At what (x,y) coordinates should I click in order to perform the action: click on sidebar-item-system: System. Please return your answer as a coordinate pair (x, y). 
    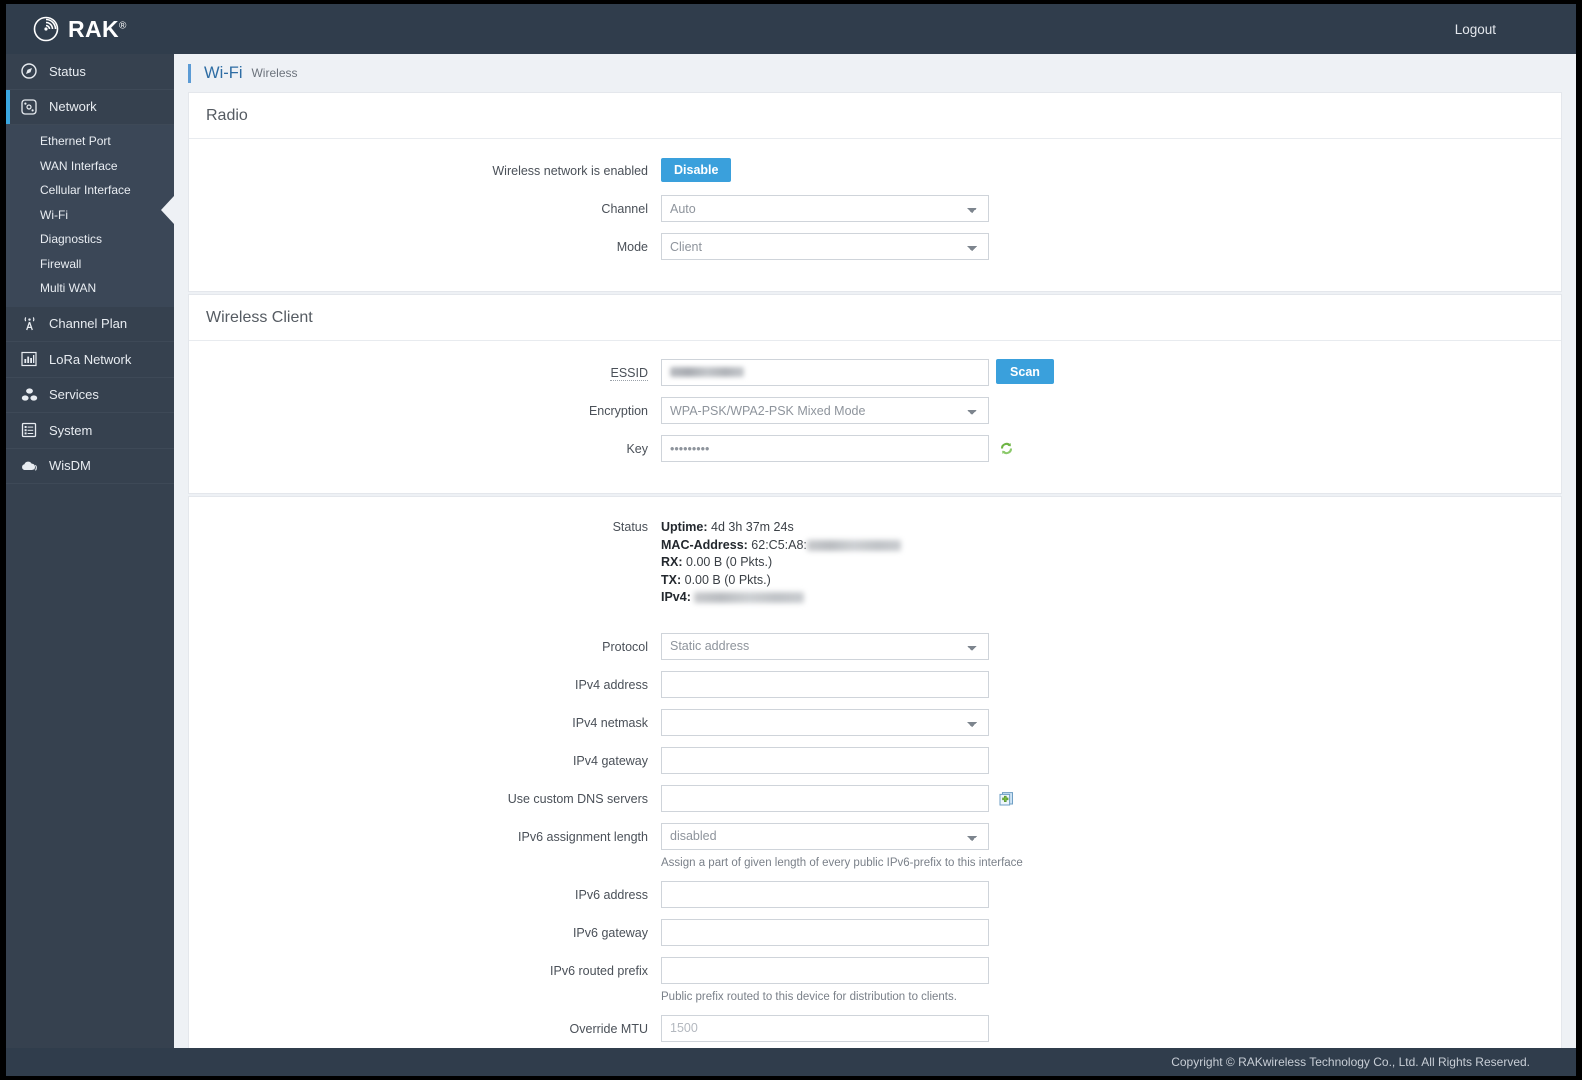
    Looking at the image, I should click on (90, 431).